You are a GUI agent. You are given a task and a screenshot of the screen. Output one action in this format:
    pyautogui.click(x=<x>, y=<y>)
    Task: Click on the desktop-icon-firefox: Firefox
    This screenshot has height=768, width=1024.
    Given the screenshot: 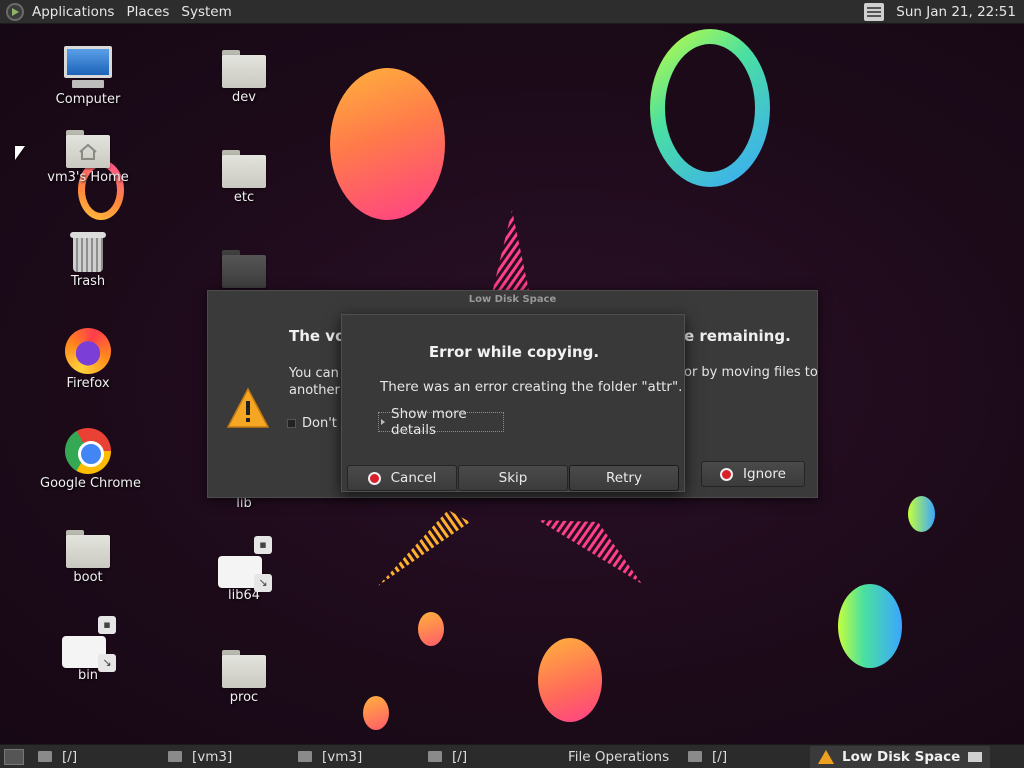 What is the action you would take?
    pyautogui.click(x=88, y=359)
    